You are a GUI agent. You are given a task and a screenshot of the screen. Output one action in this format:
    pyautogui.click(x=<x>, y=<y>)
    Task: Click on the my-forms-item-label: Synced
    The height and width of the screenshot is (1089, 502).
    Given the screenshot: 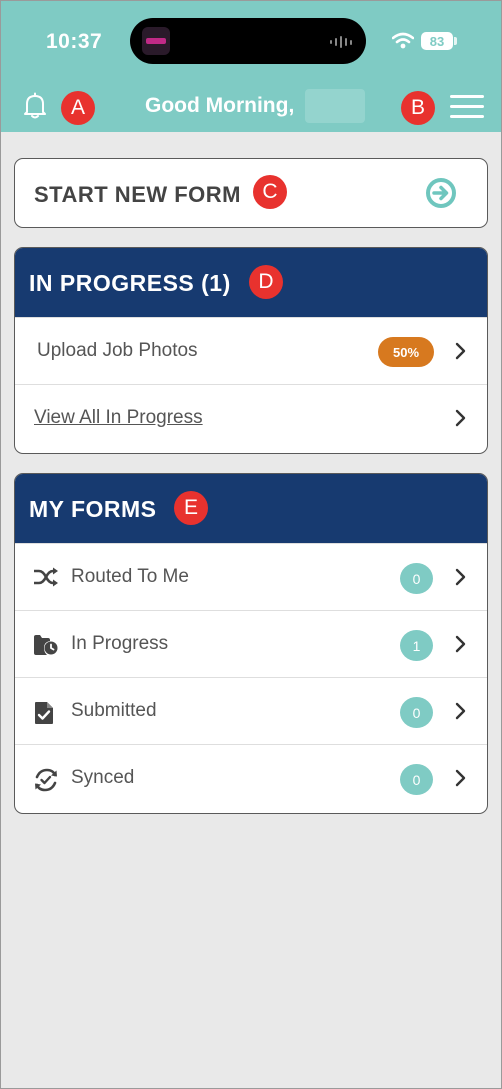 What is the action you would take?
    pyautogui.click(x=103, y=777)
    